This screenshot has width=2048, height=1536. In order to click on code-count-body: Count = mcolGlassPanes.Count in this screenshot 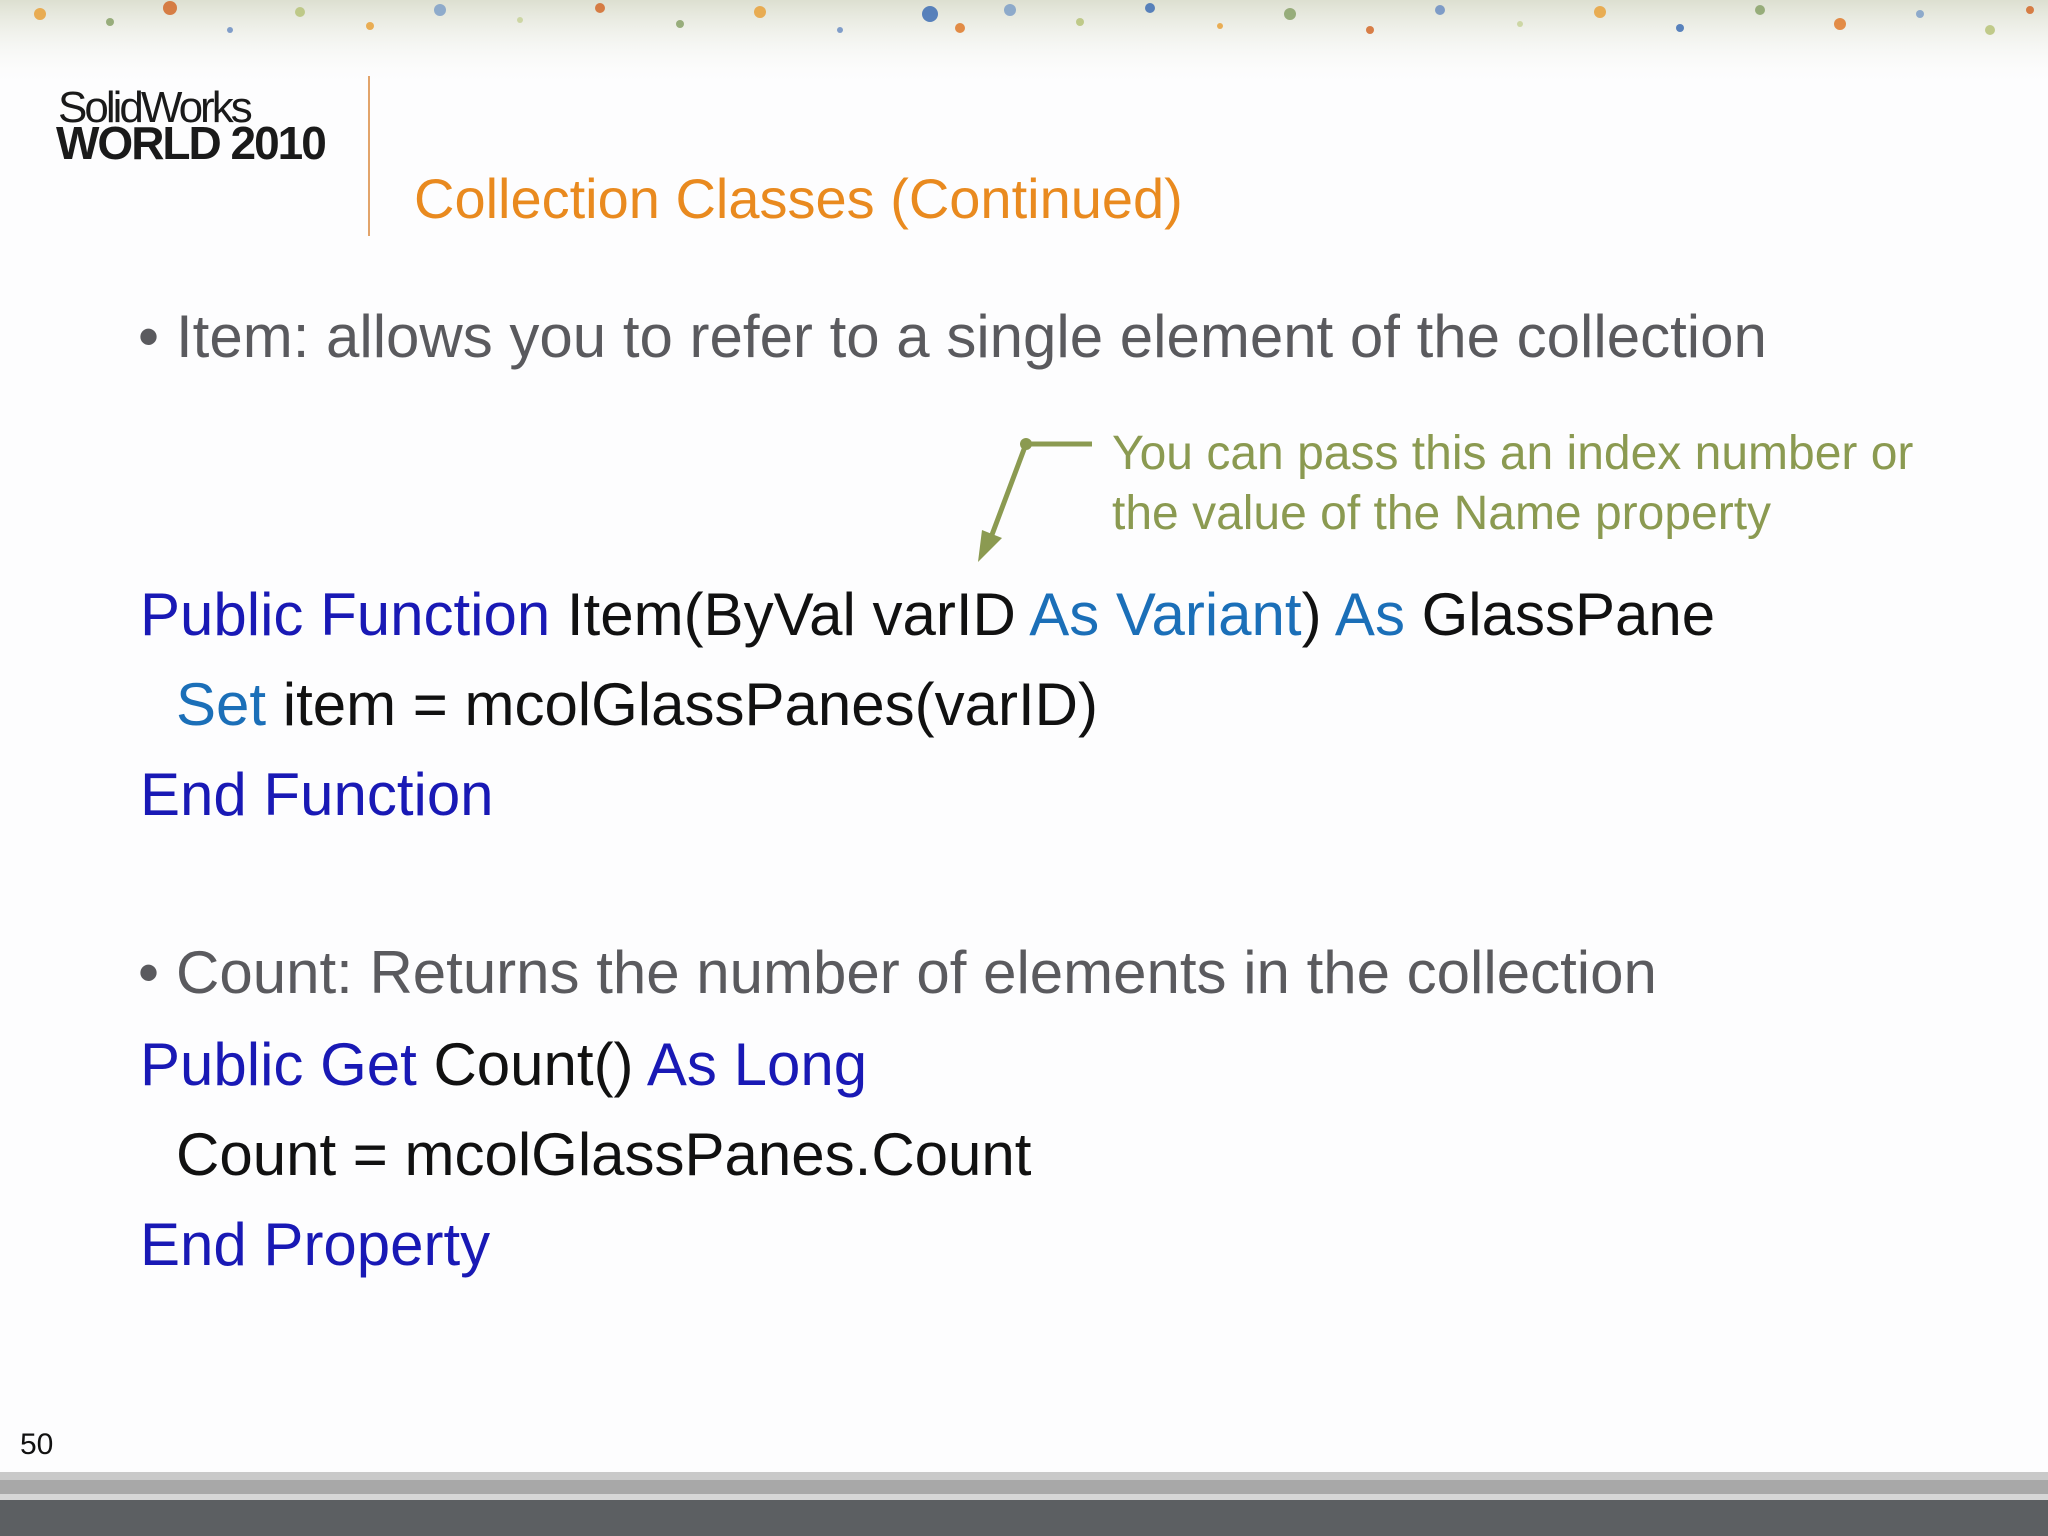, I will do `click(604, 1154)`.